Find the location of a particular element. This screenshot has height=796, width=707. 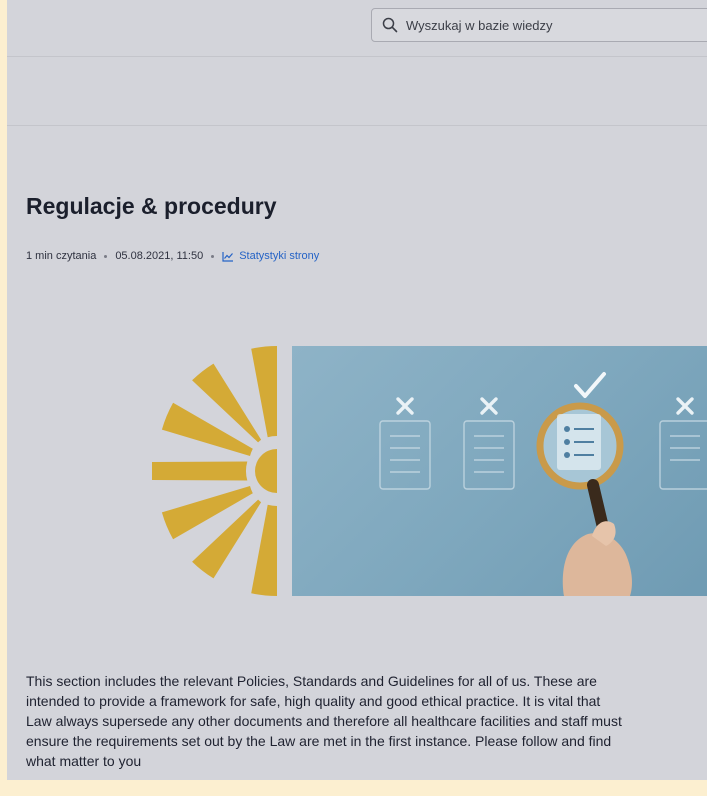

publish-date: 05.08.2021, 11:50 is located at coordinates (159, 256).